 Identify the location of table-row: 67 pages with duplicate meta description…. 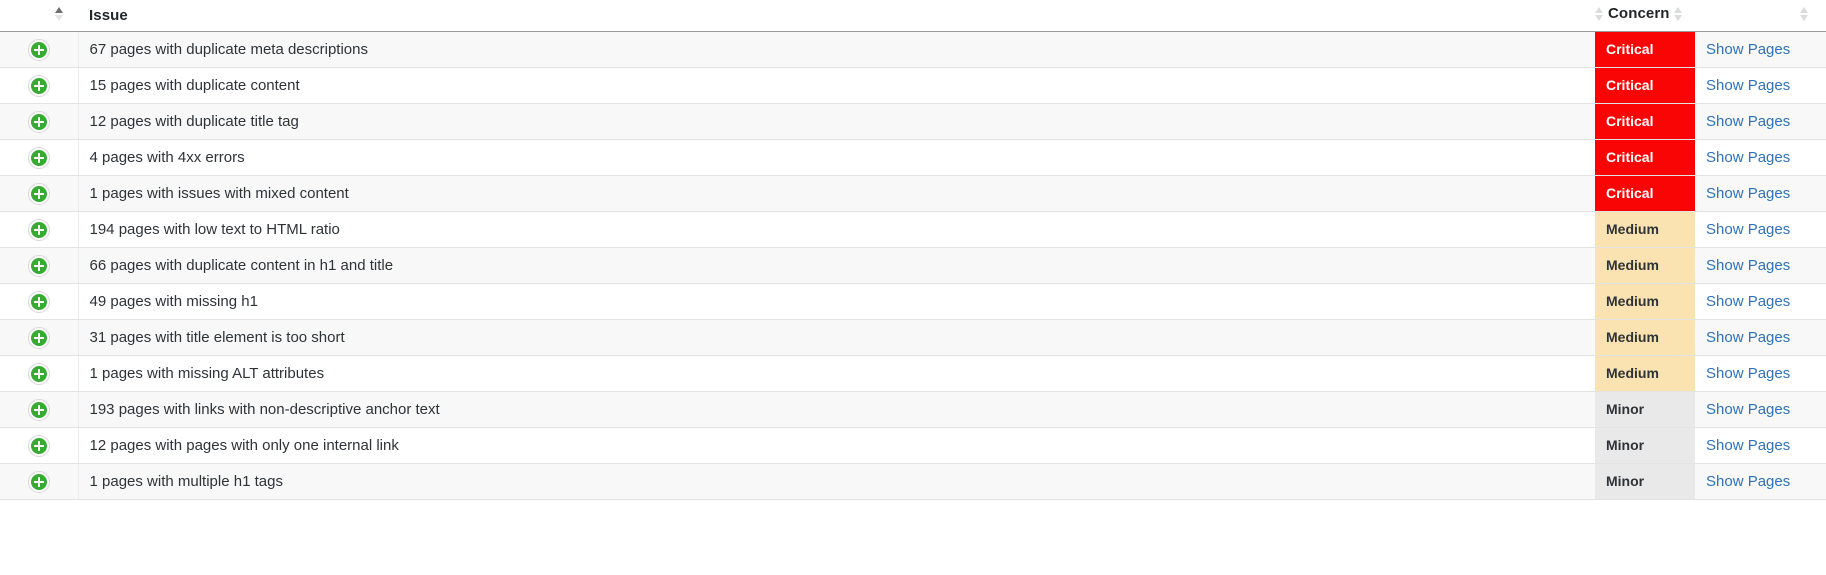
(913, 49).